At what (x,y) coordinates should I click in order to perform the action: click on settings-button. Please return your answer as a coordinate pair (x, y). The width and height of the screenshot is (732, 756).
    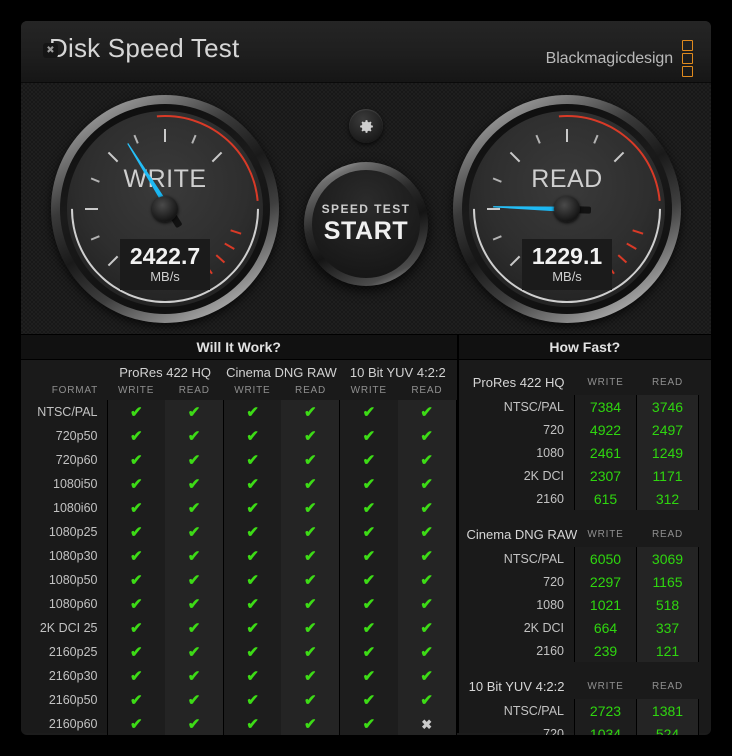
    Looking at the image, I should click on (366, 126).